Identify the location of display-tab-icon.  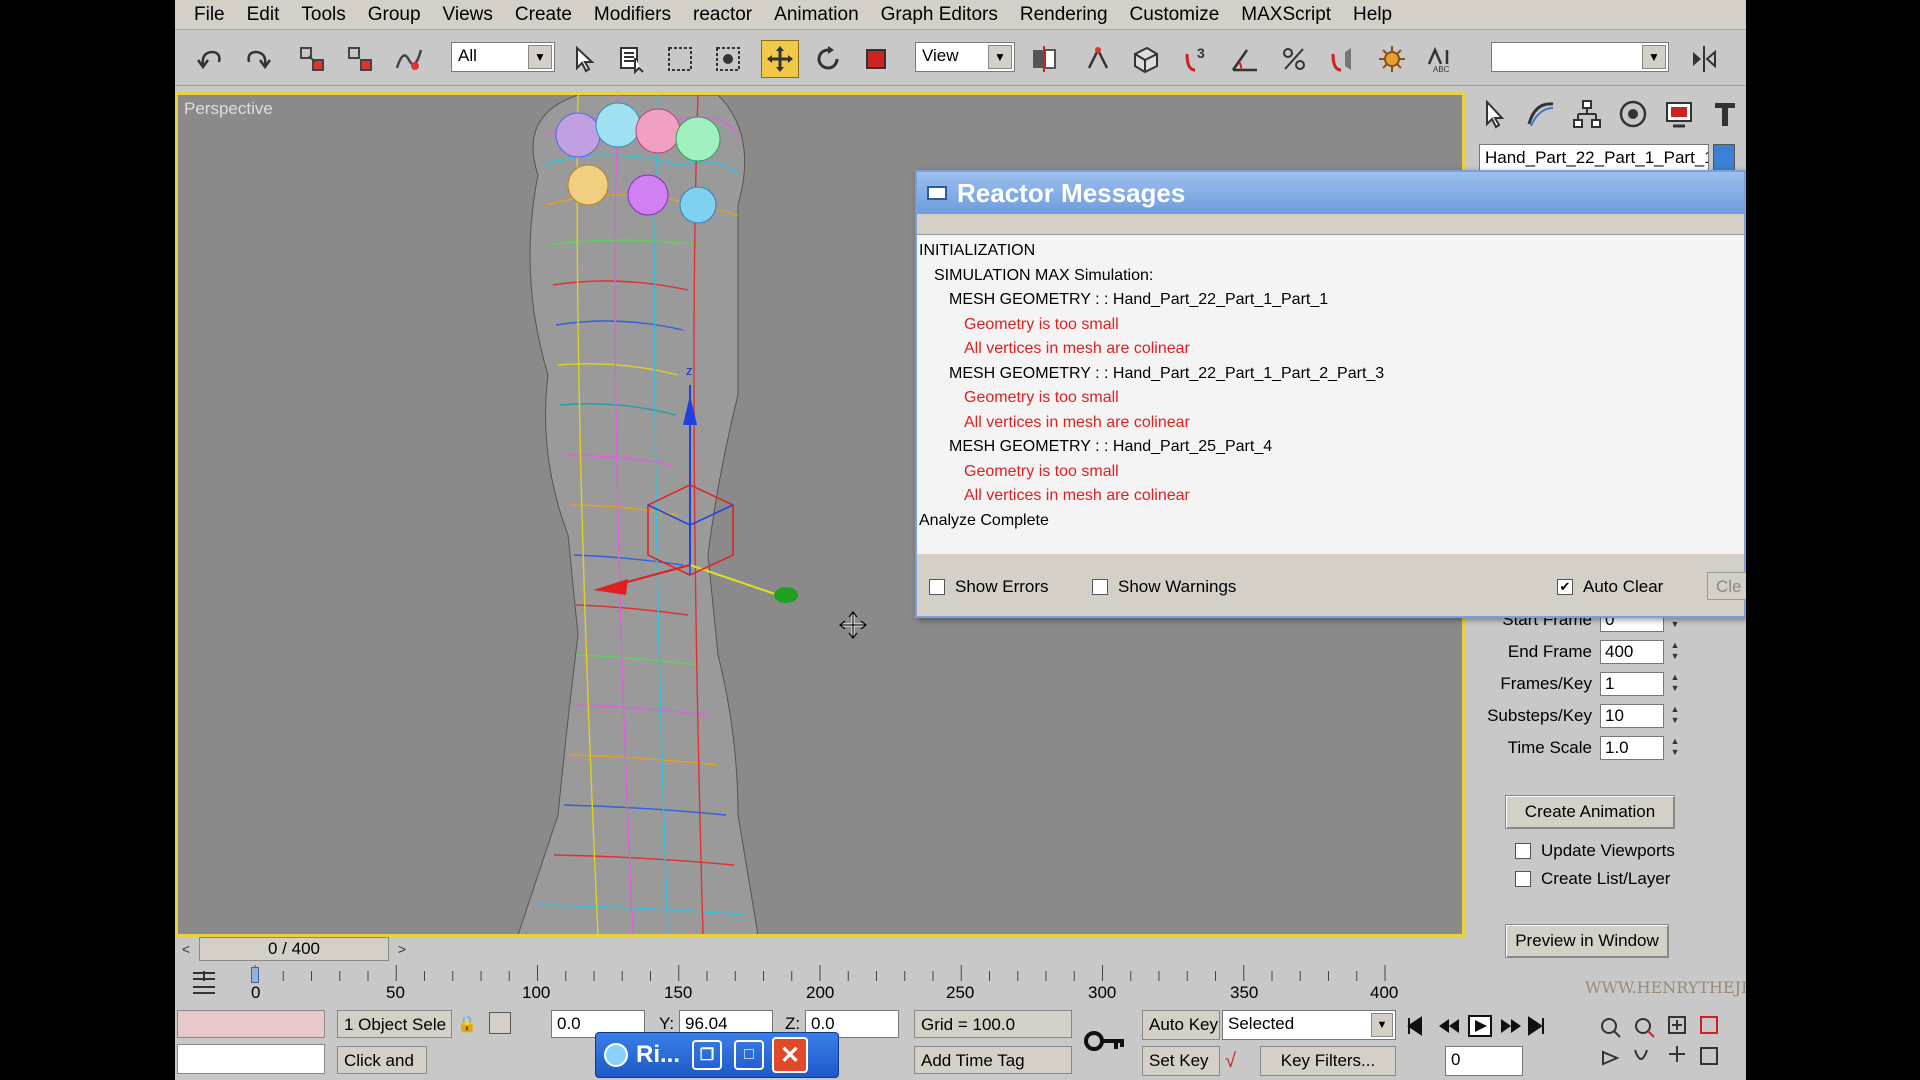
(1679, 114).